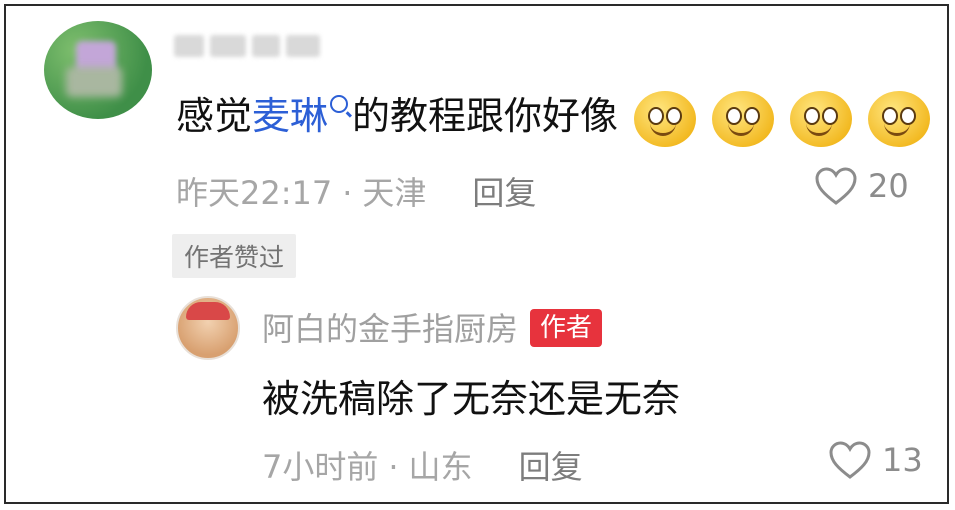  I want to click on comment-location: 天津, so click(394, 193).